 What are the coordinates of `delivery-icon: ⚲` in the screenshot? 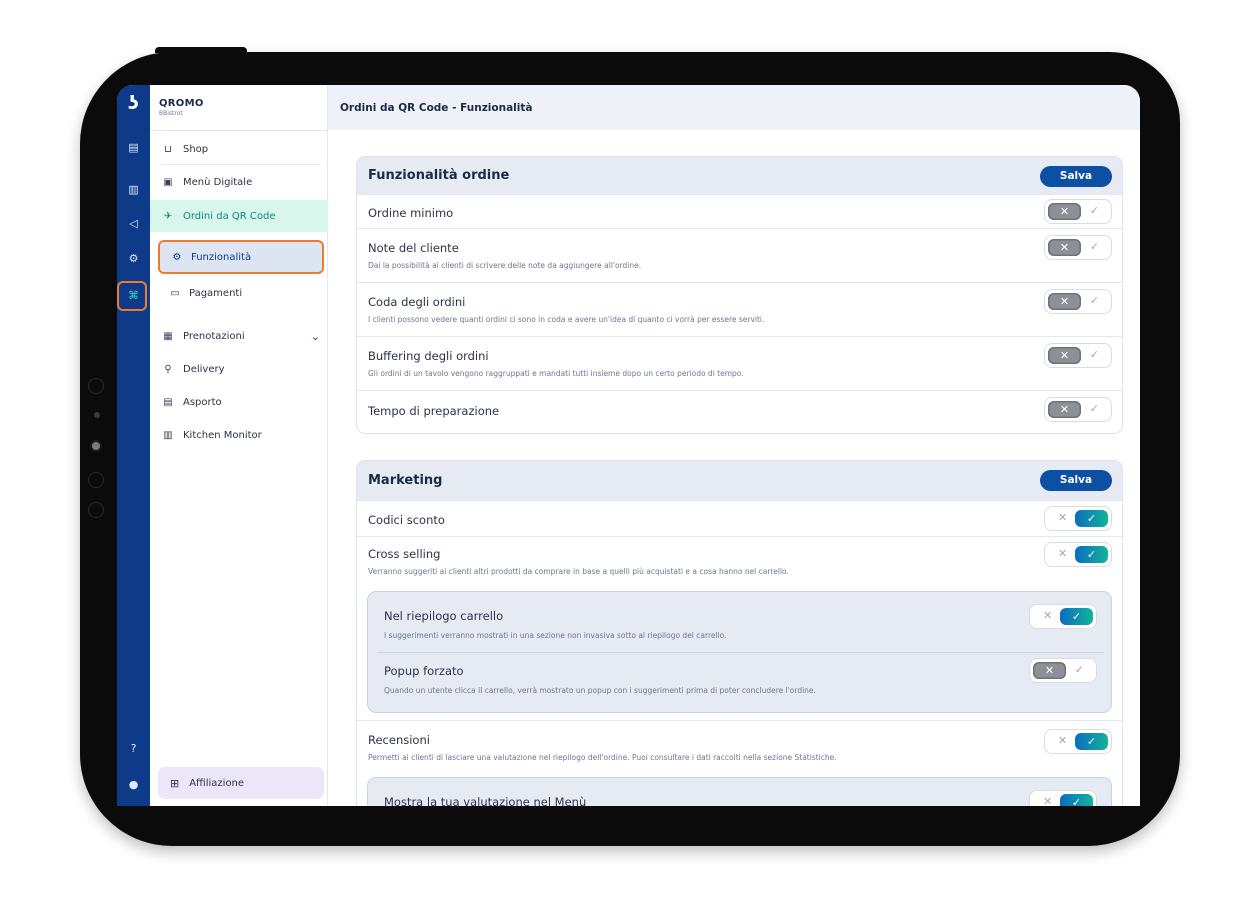 It's located at (168, 369).